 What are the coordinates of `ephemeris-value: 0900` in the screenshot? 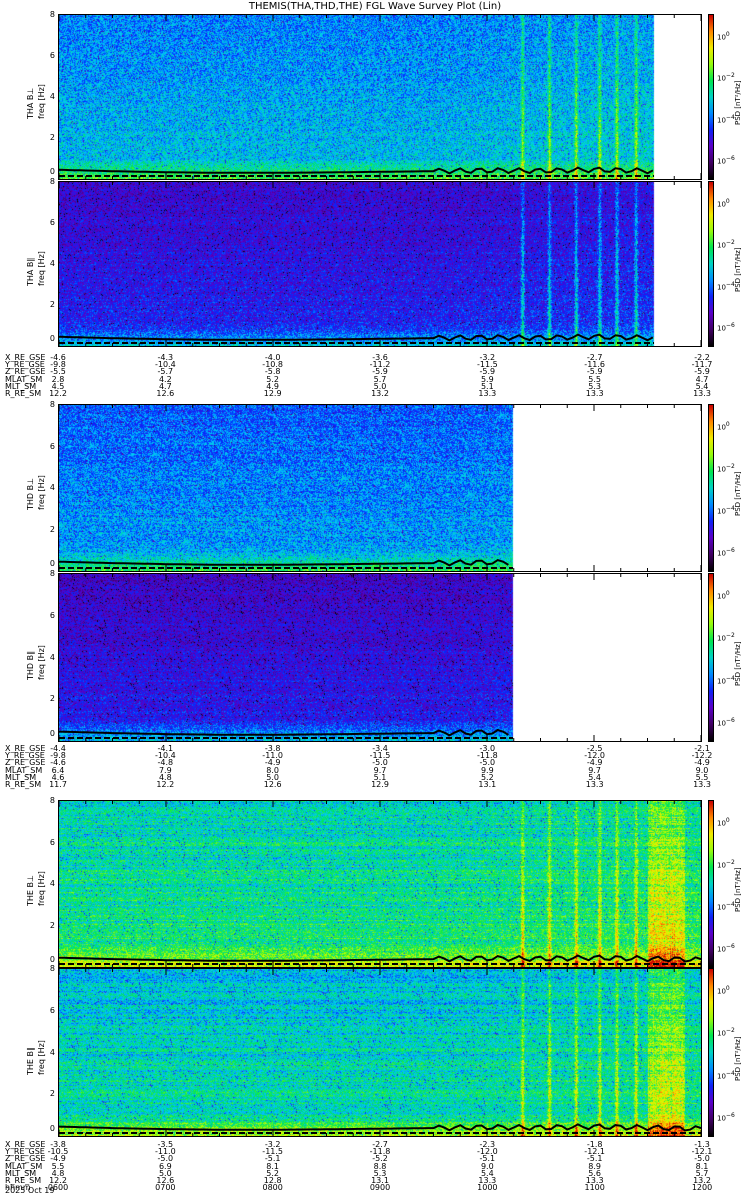 It's located at (380, 1188).